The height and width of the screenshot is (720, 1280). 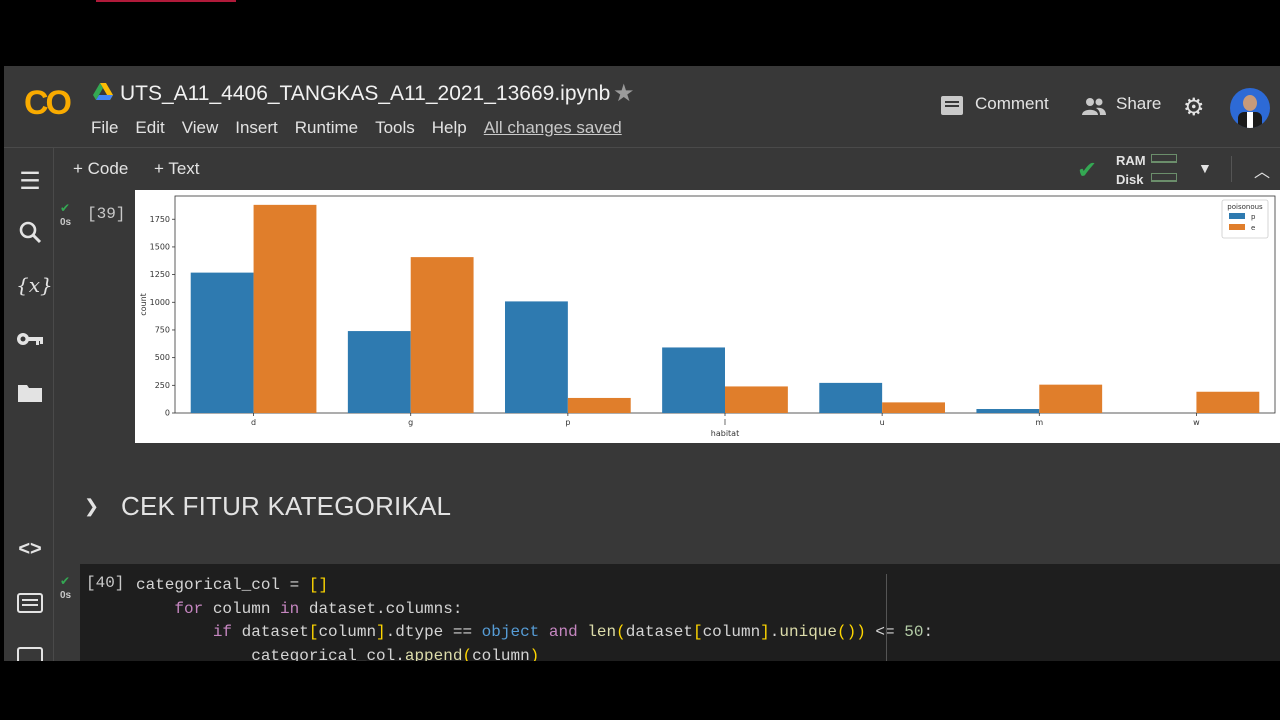 What do you see at coordinates (756, 399) in the screenshot?
I see `bar-e-l` at bounding box center [756, 399].